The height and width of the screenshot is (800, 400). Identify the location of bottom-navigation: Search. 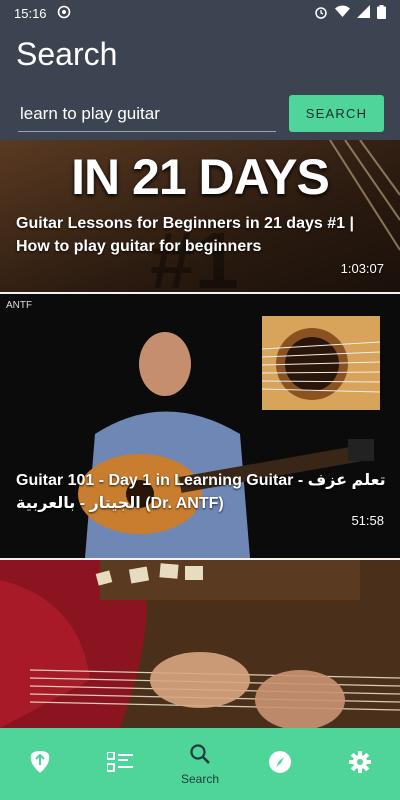
(200, 764).